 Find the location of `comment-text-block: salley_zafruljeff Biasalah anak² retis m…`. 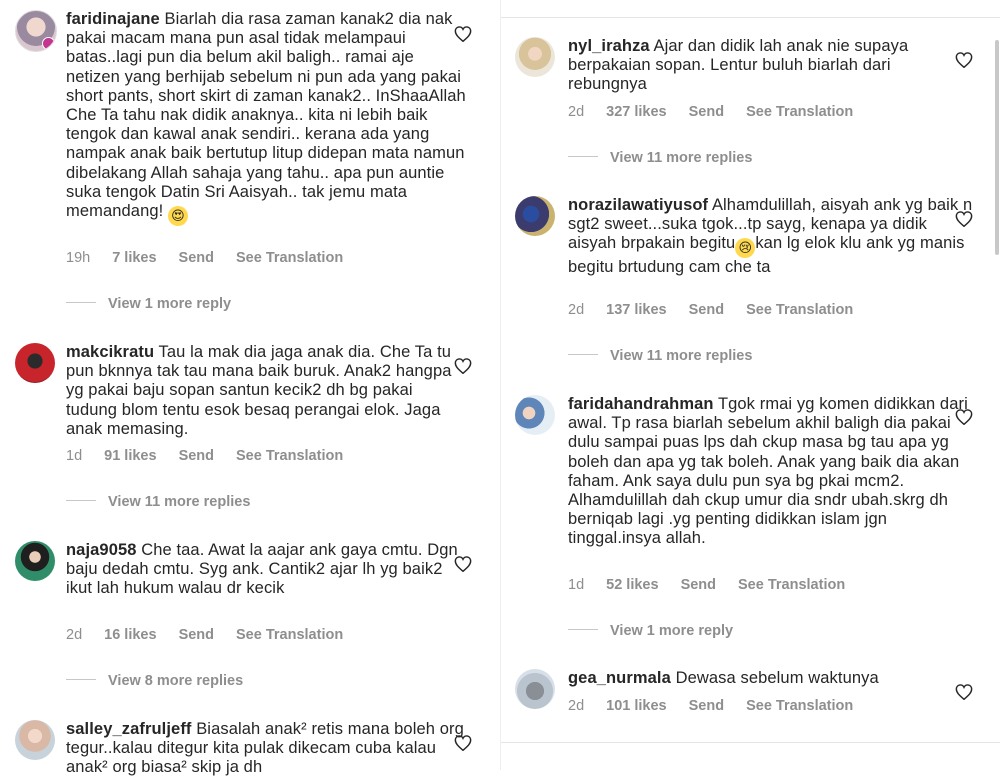

comment-text-block: salley_zafruljeff Biasalah anak² retis m… is located at coordinates (266, 749).